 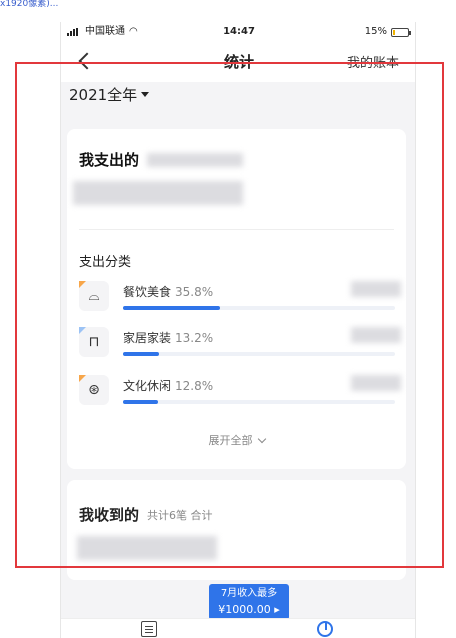 I want to click on dining-icon: ⌓, so click(x=94, y=296).